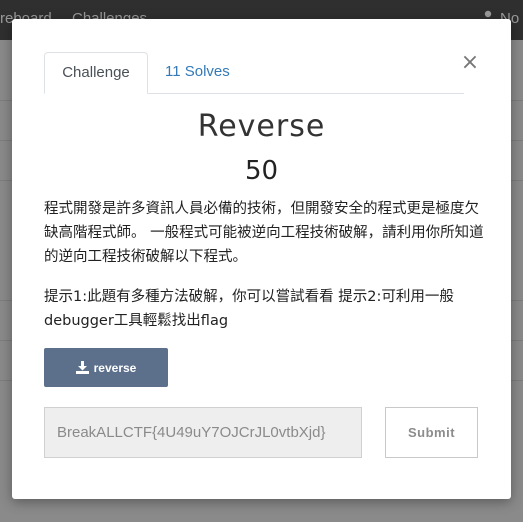 The width and height of the screenshot is (523, 522). I want to click on challenge-value: 50, so click(261, 171).